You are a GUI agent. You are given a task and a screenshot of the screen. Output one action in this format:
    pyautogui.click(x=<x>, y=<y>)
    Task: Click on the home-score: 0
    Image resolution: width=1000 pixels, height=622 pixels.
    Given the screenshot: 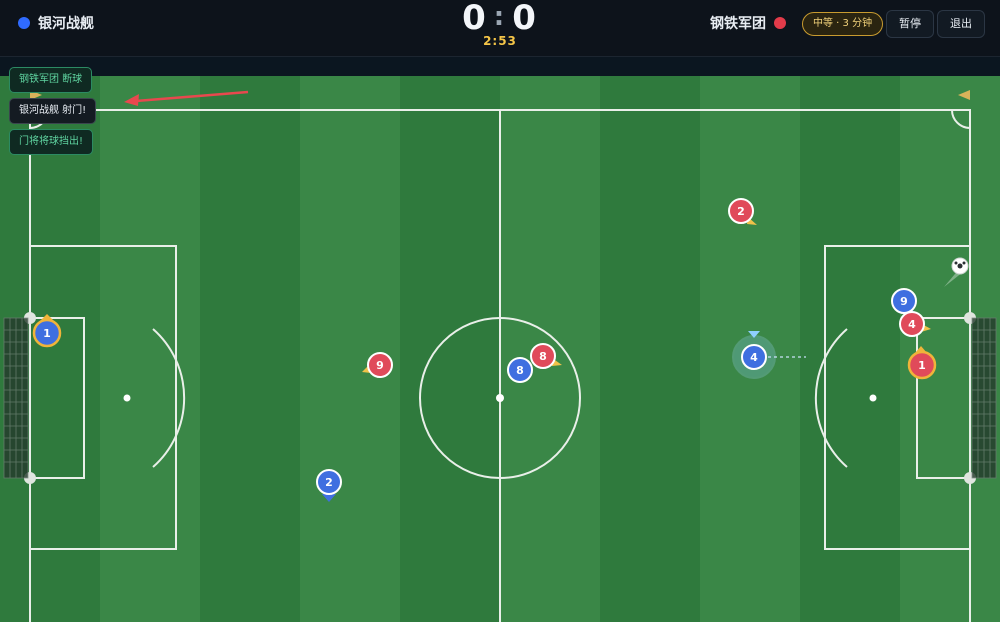 What is the action you would take?
    pyautogui.click(x=475, y=19)
    